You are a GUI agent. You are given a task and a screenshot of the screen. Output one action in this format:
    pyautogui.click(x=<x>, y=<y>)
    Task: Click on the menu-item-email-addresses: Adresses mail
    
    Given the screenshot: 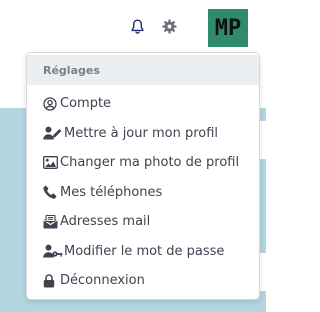 What is the action you would take?
    pyautogui.click(x=143, y=222)
    